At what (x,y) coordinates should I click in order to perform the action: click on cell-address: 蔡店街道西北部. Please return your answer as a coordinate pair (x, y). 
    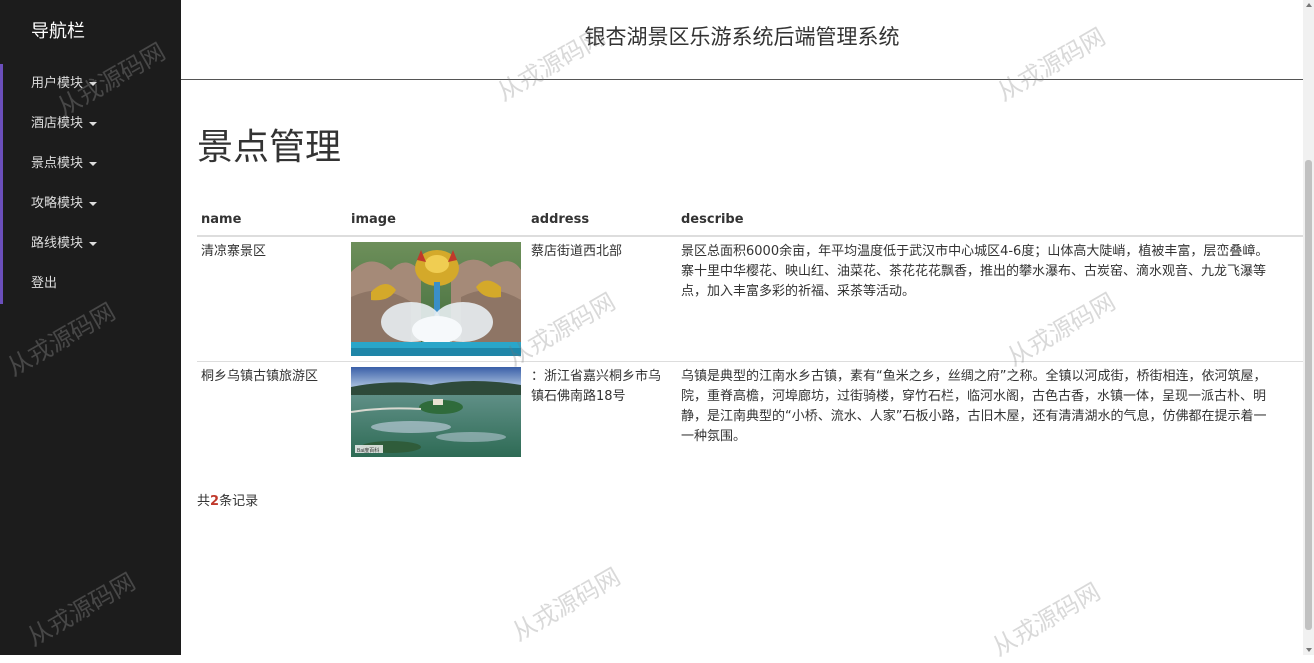
    Looking at the image, I should click on (602, 298).